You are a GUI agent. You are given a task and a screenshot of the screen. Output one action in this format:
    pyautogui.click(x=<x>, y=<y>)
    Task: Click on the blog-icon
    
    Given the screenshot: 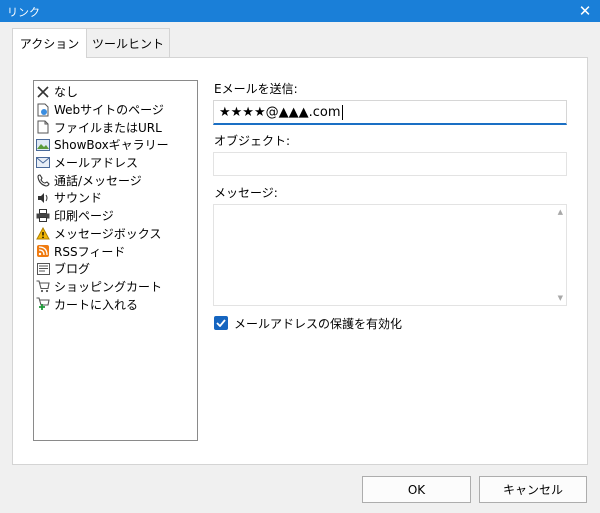 What is the action you would take?
    pyautogui.click(x=43, y=269)
    